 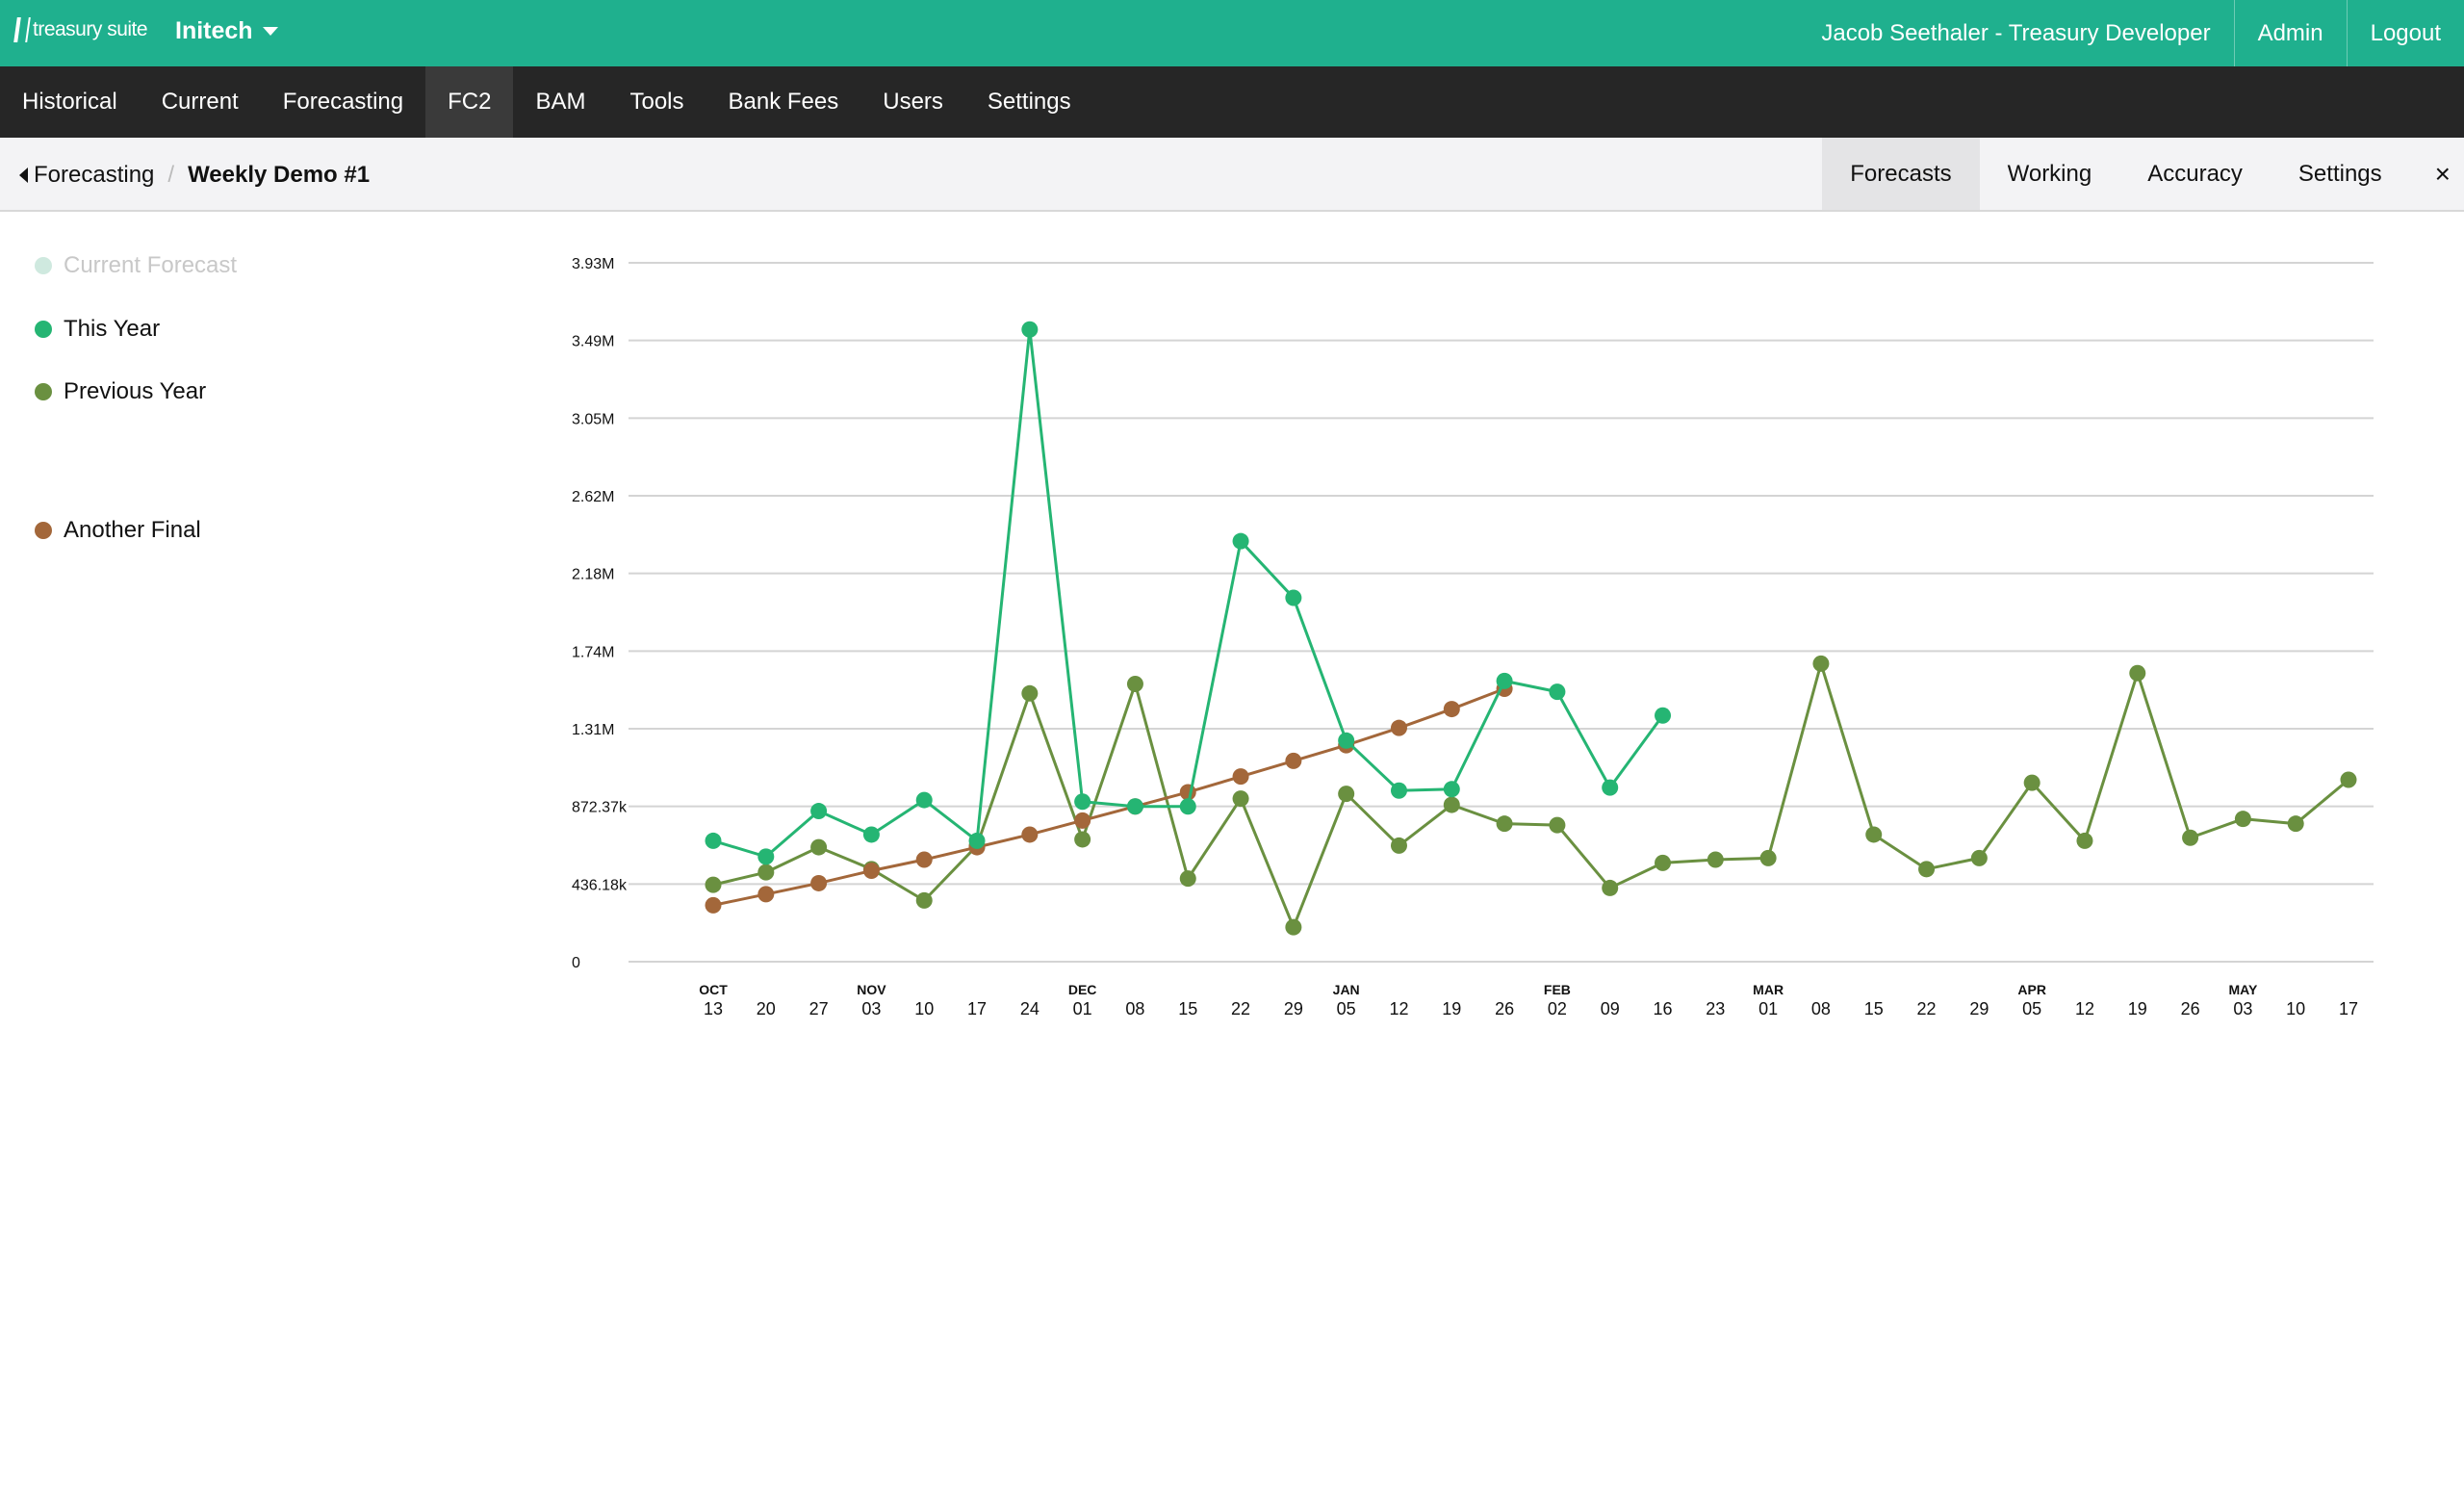 I want to click on logo: treasury suite, so click(x=80, y=29).